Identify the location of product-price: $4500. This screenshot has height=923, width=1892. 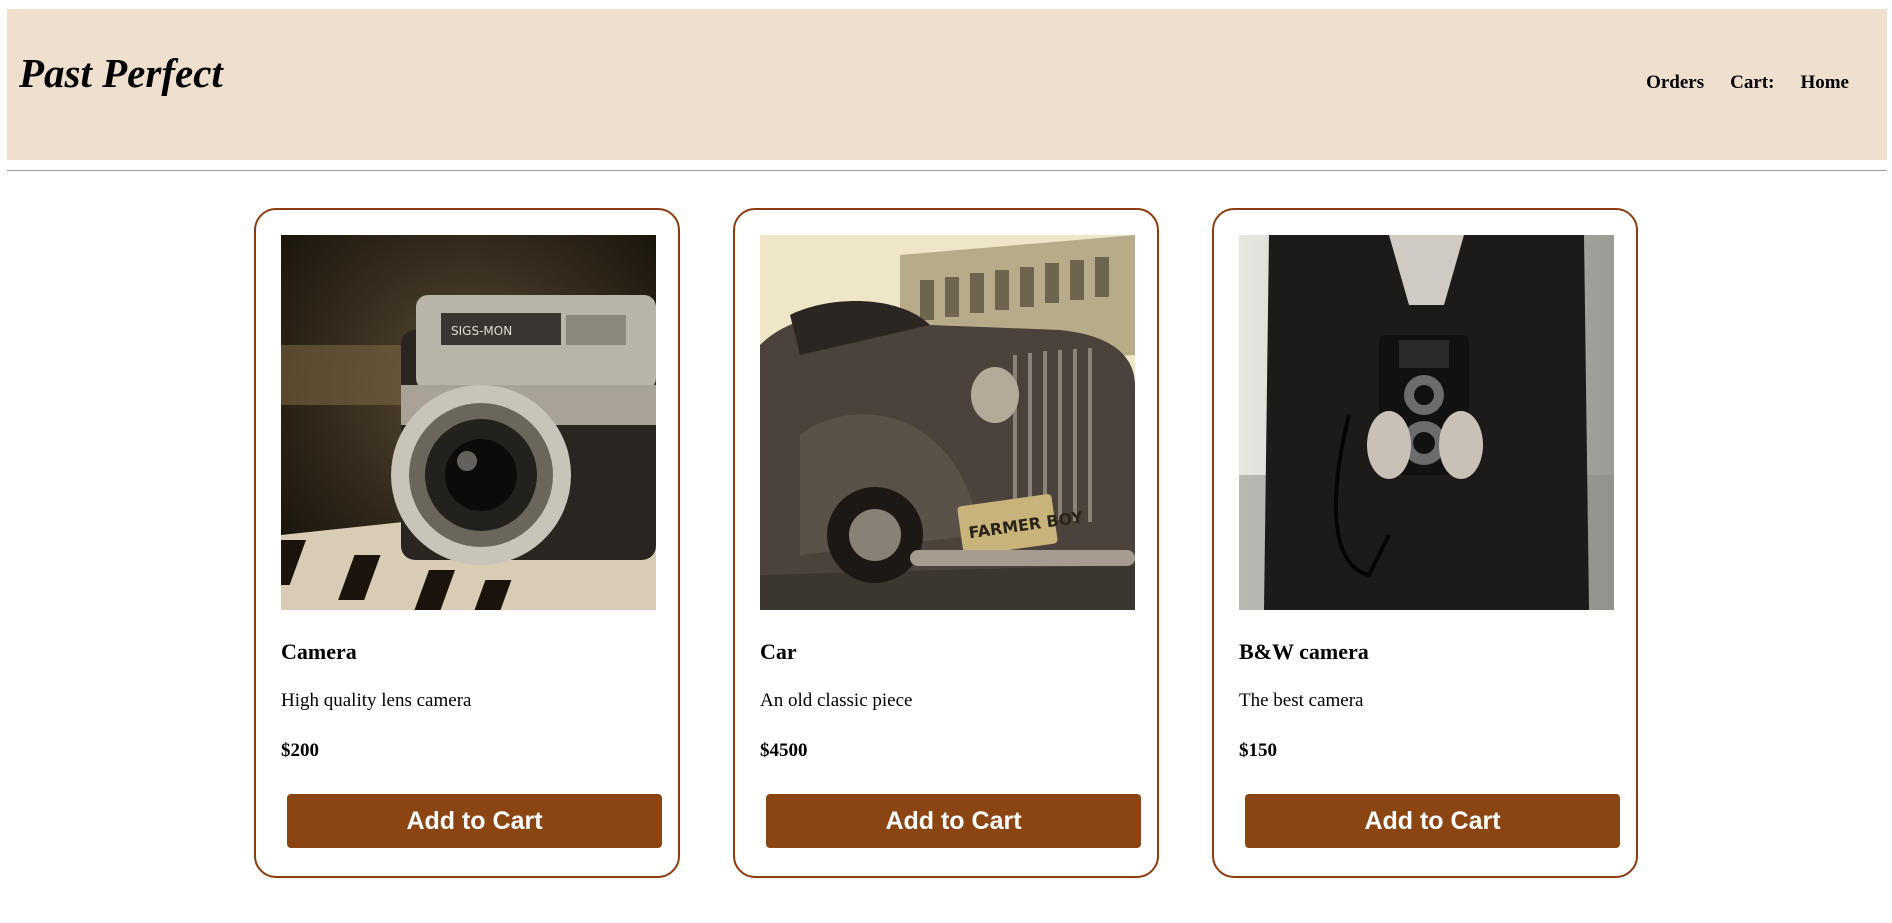
(784, 750).